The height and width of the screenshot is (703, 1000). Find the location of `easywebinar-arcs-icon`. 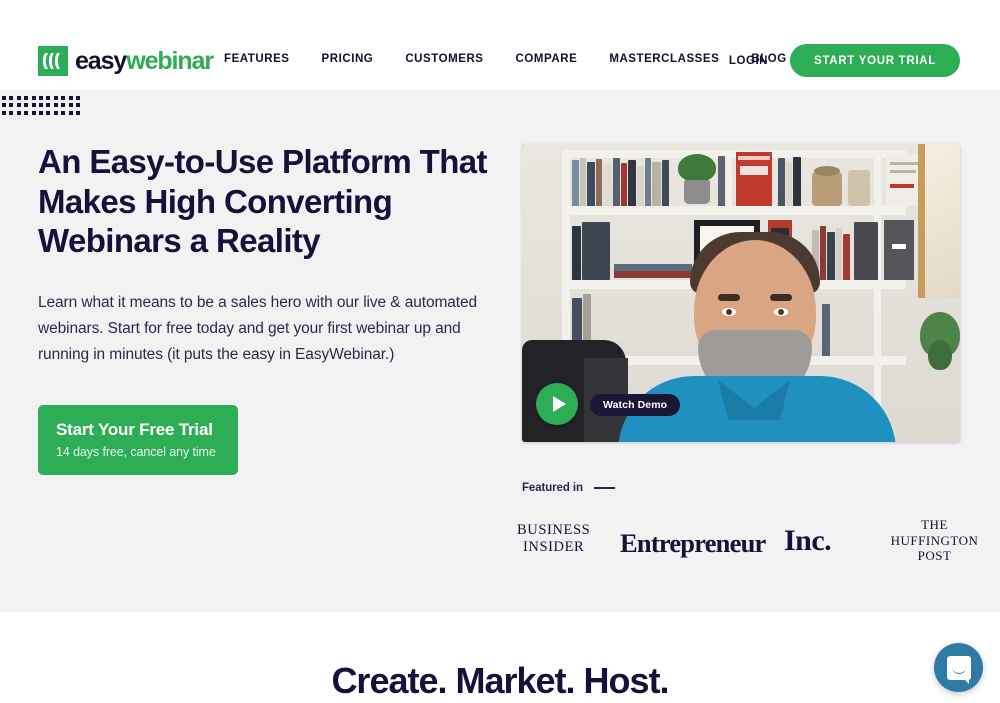

easywebinar-arcs-icon is located at coordinates (53, 61).